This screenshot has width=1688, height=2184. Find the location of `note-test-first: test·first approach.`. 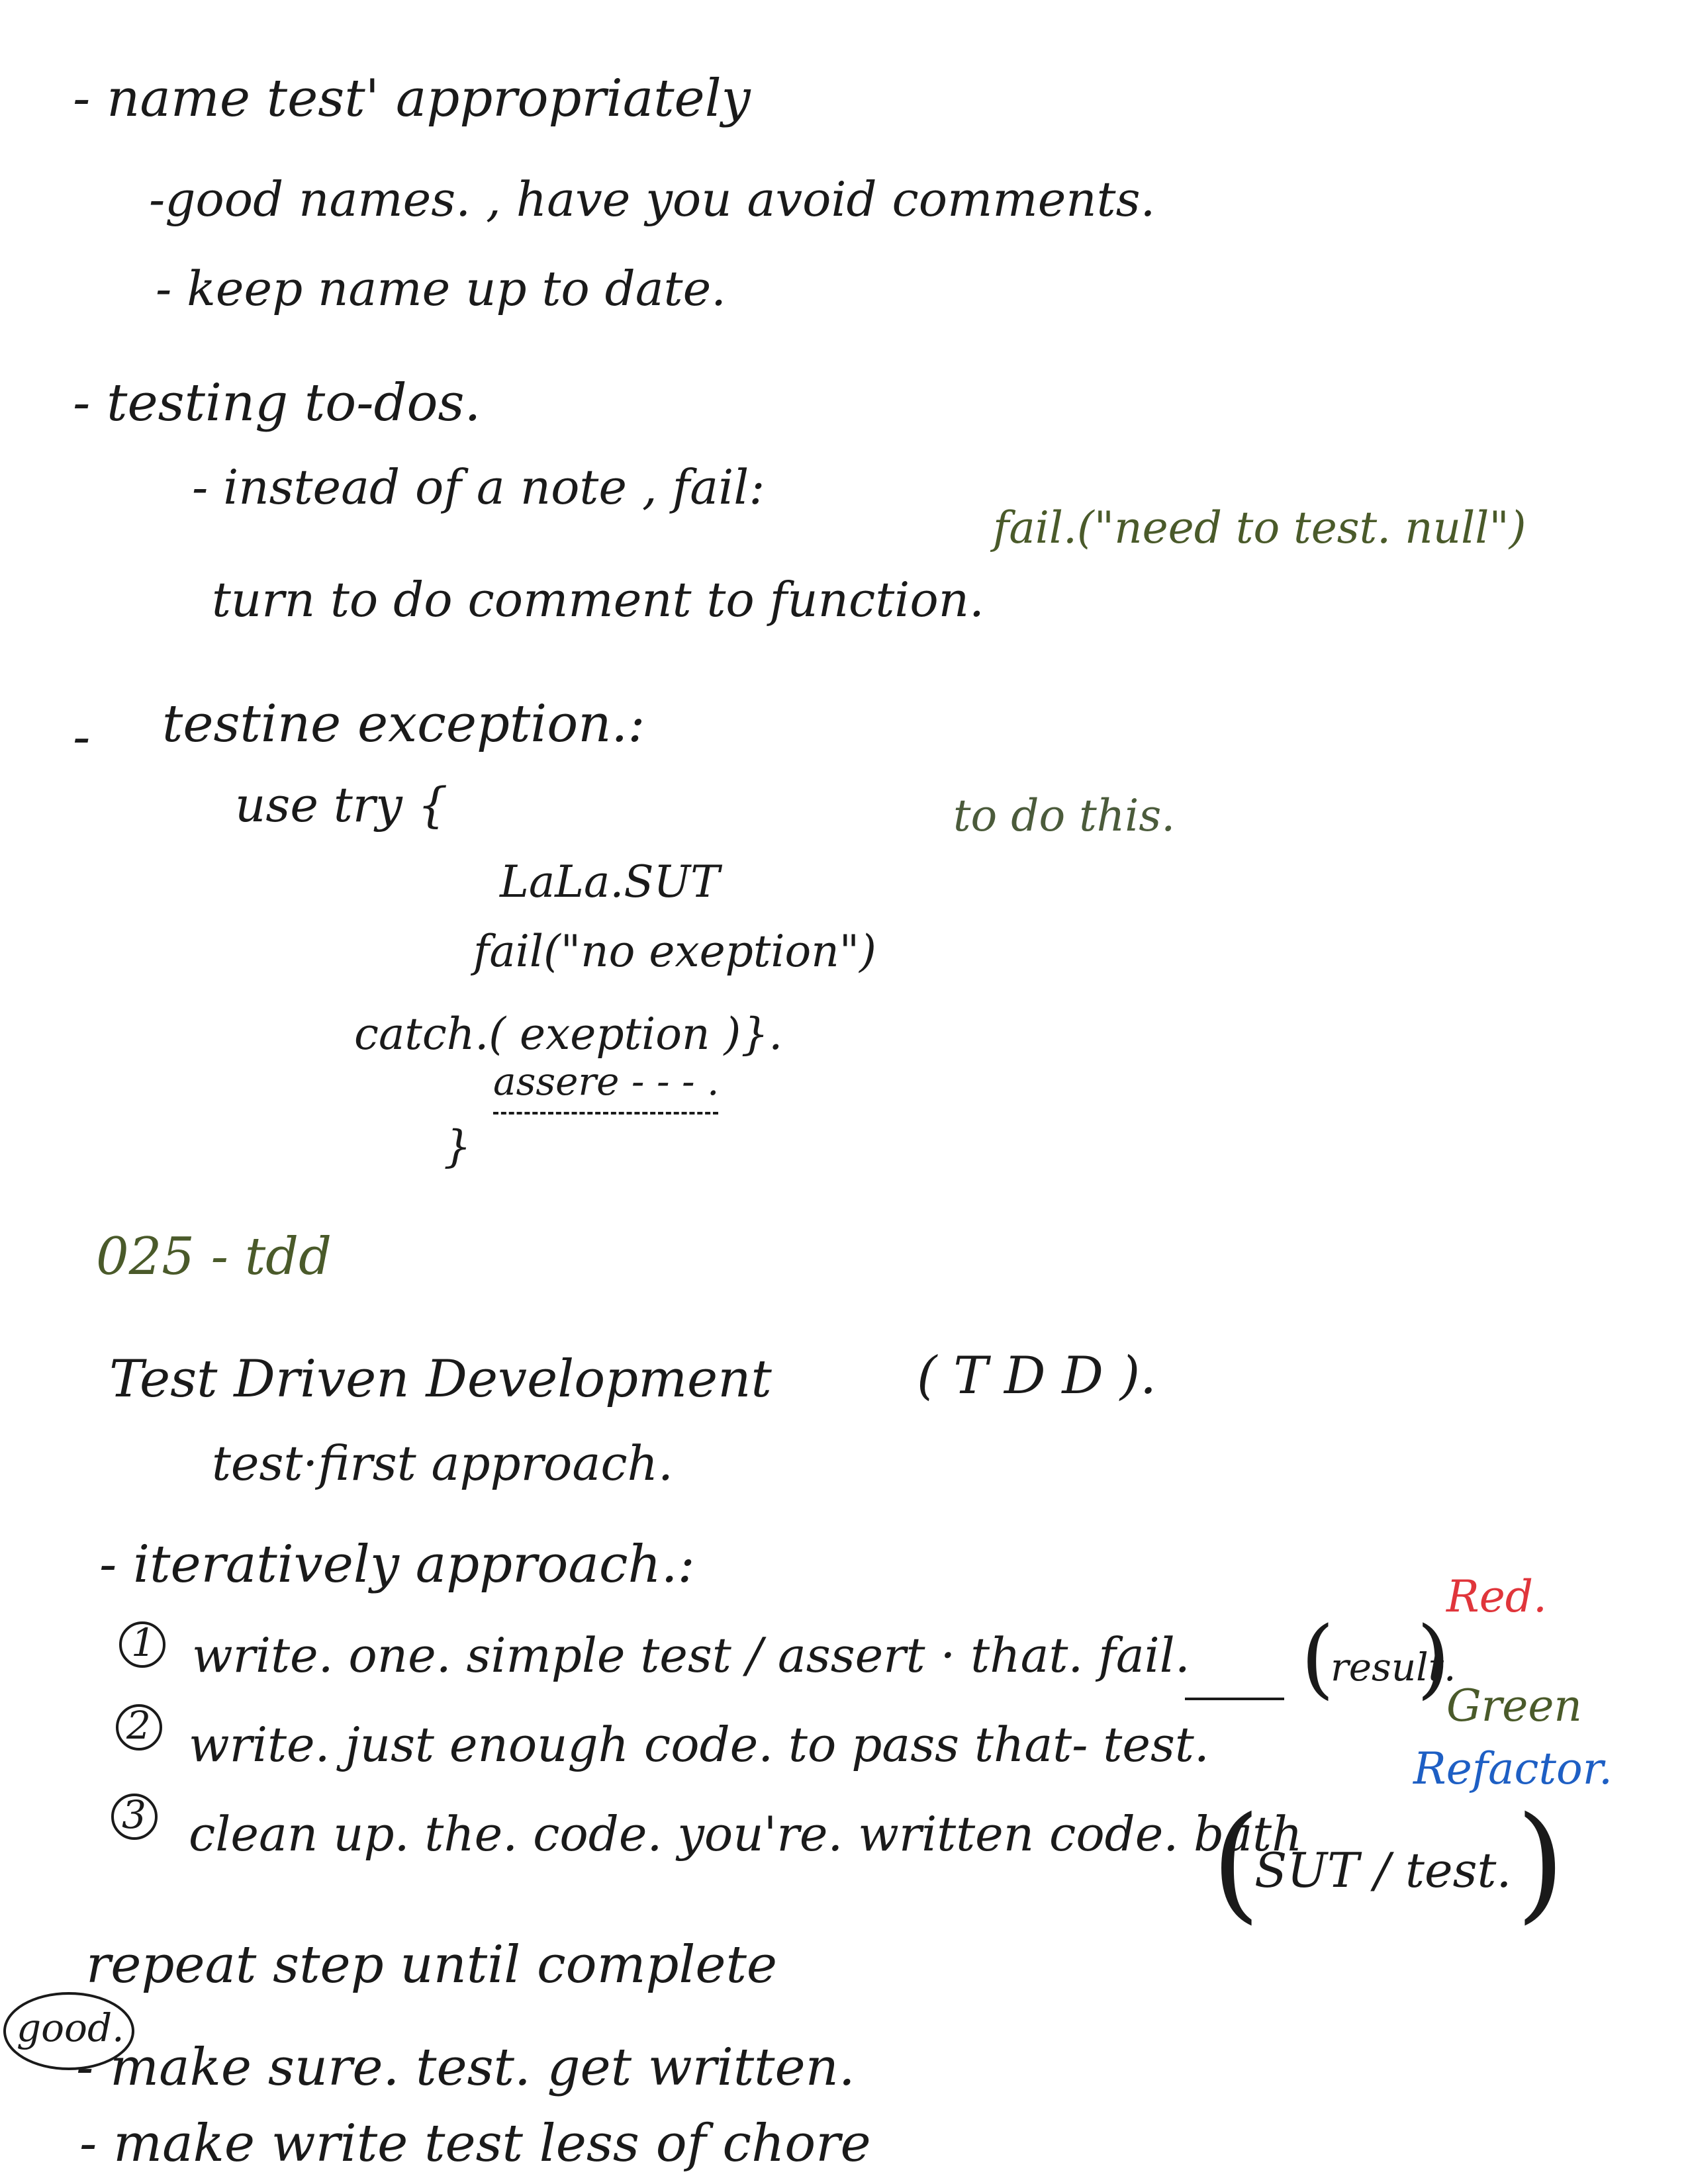

note-test-first: test·first approach. is located at coordinates (442, 1463).